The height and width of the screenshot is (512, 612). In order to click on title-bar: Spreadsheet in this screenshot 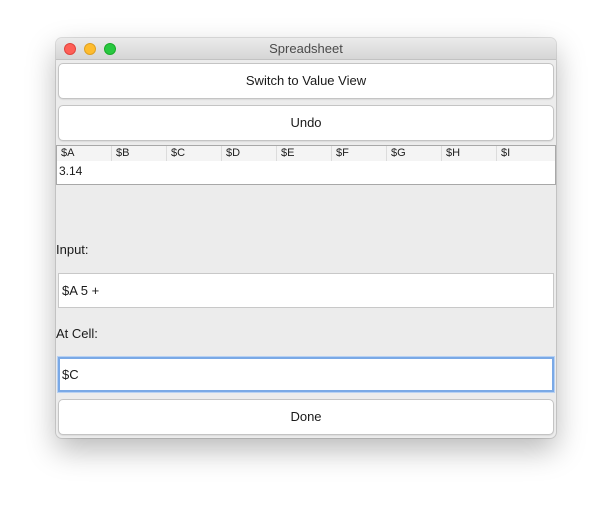, I will do `click(306, 49)`.